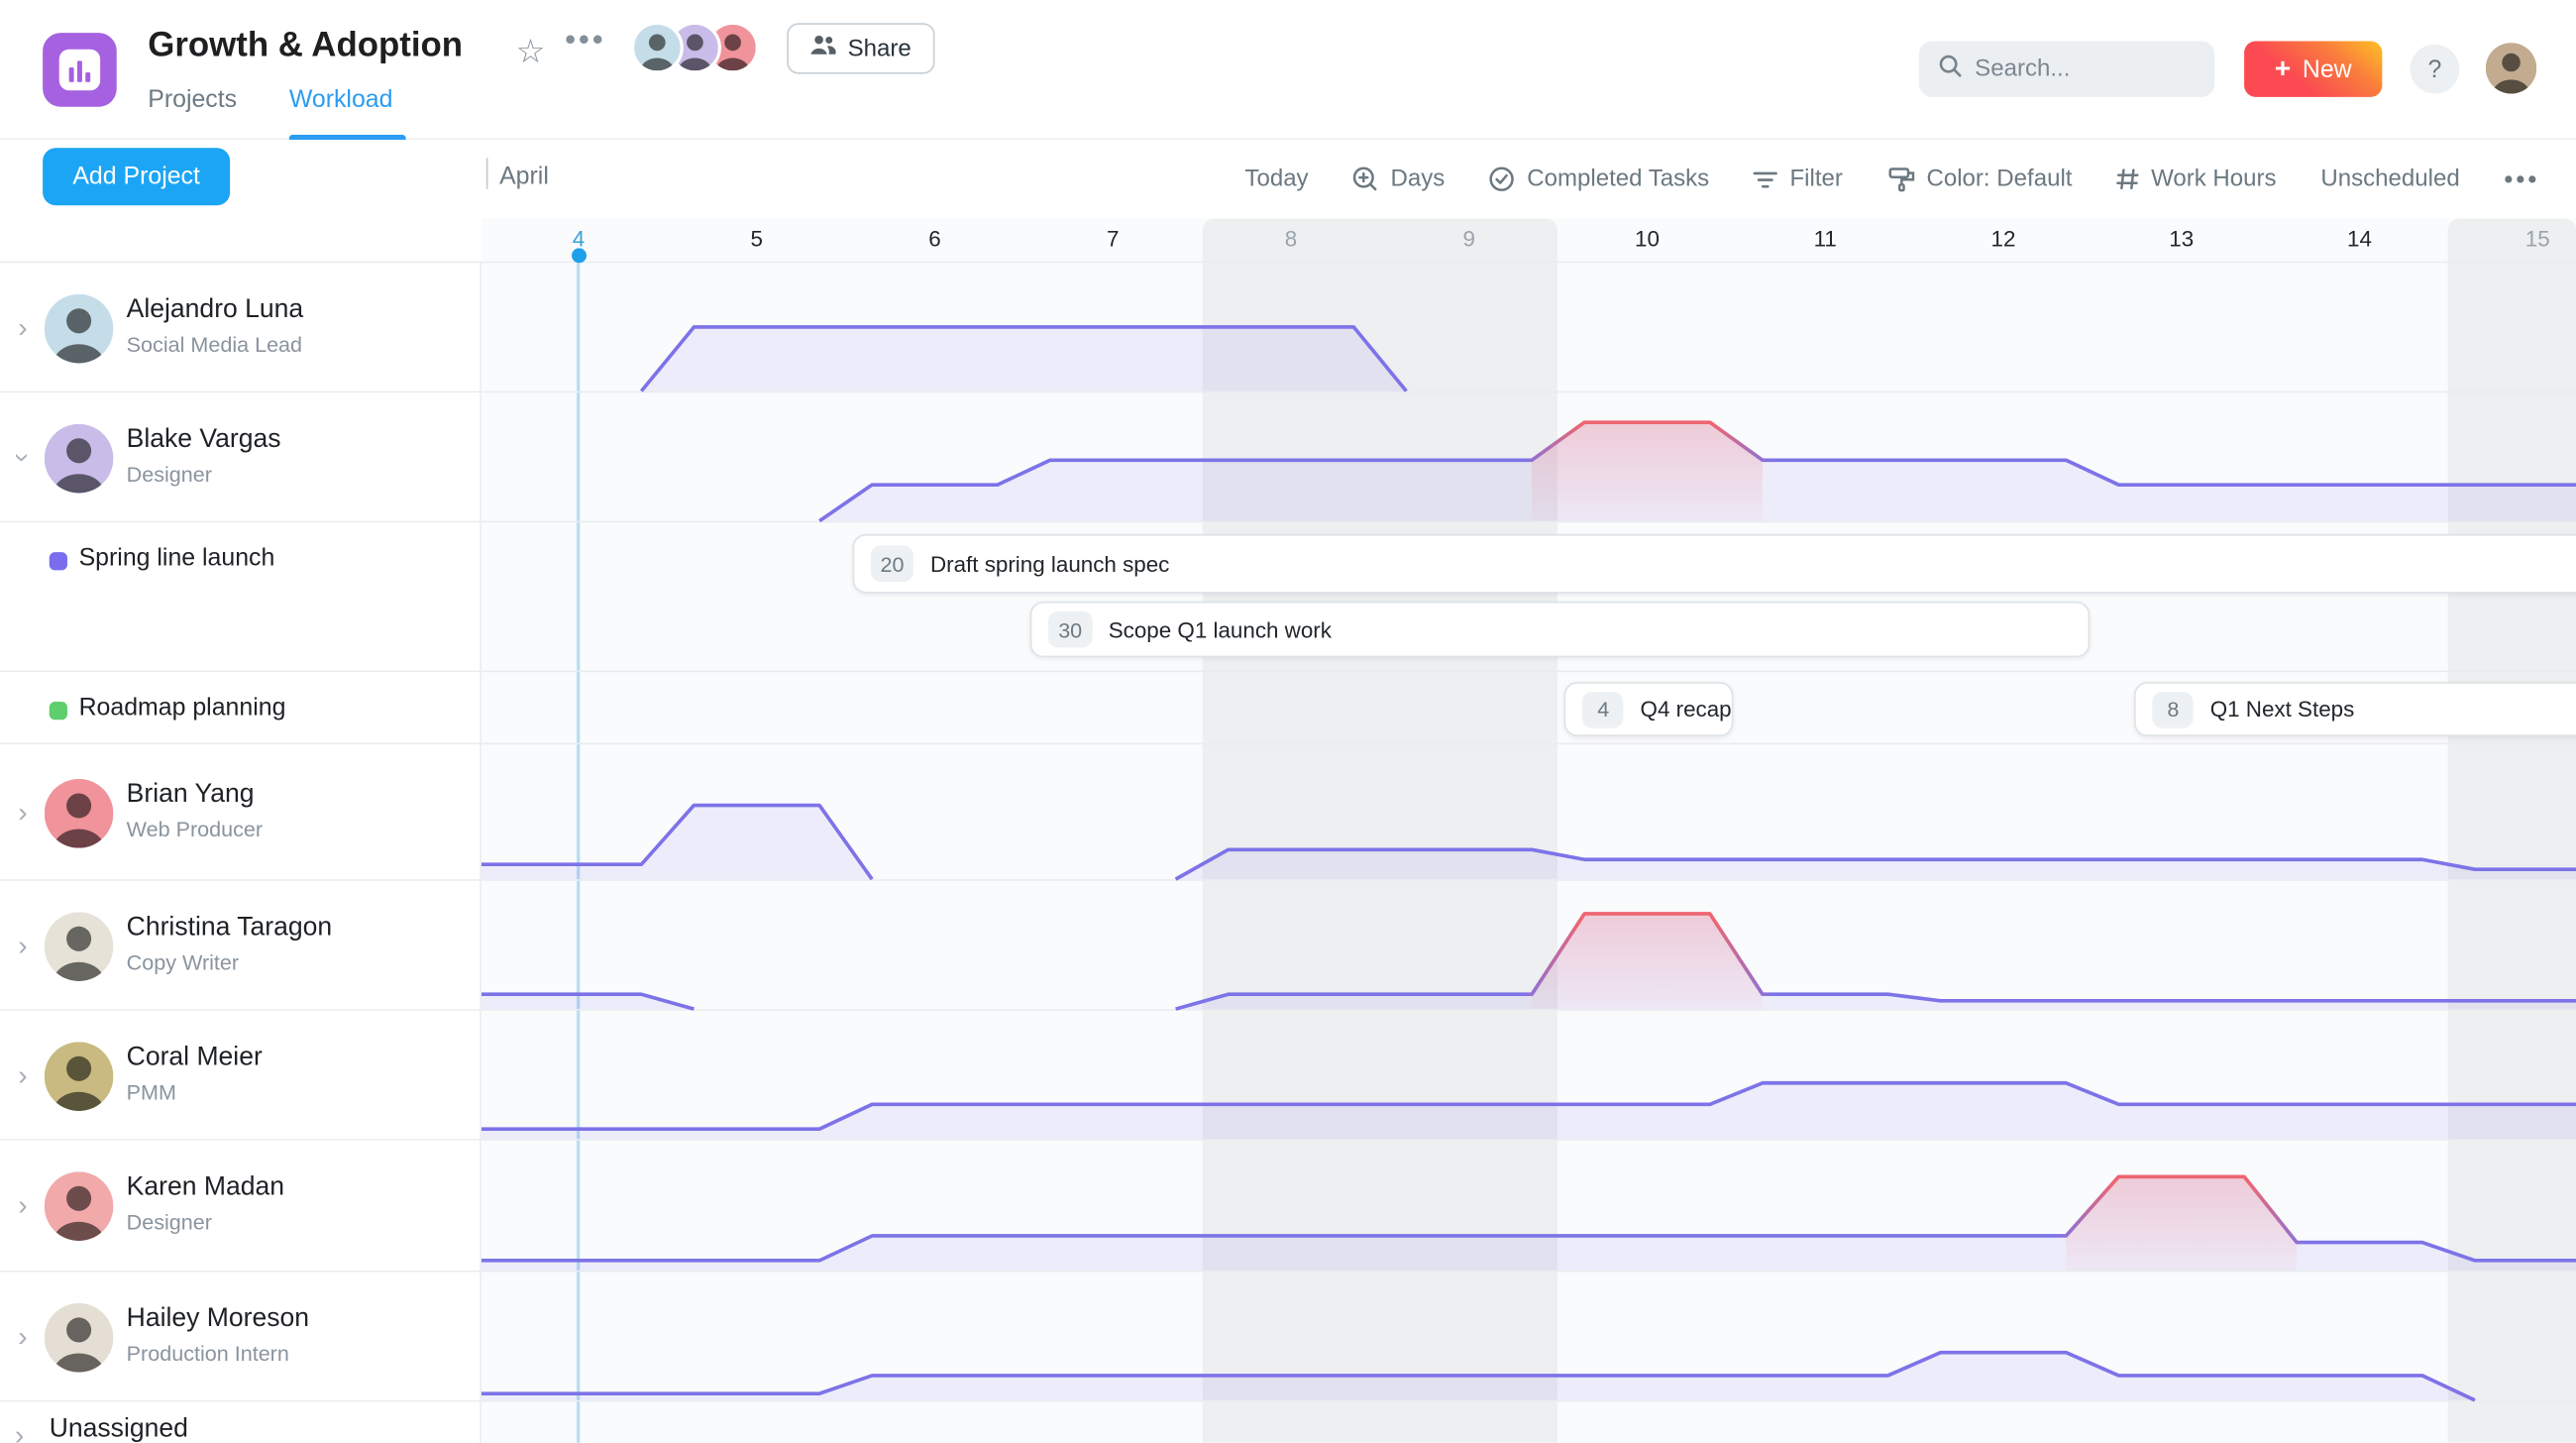  What do you see at coordinates (1901, 179) in the screenshot?
I see `paint-roller-icon` at bounding box center [1901, 179].